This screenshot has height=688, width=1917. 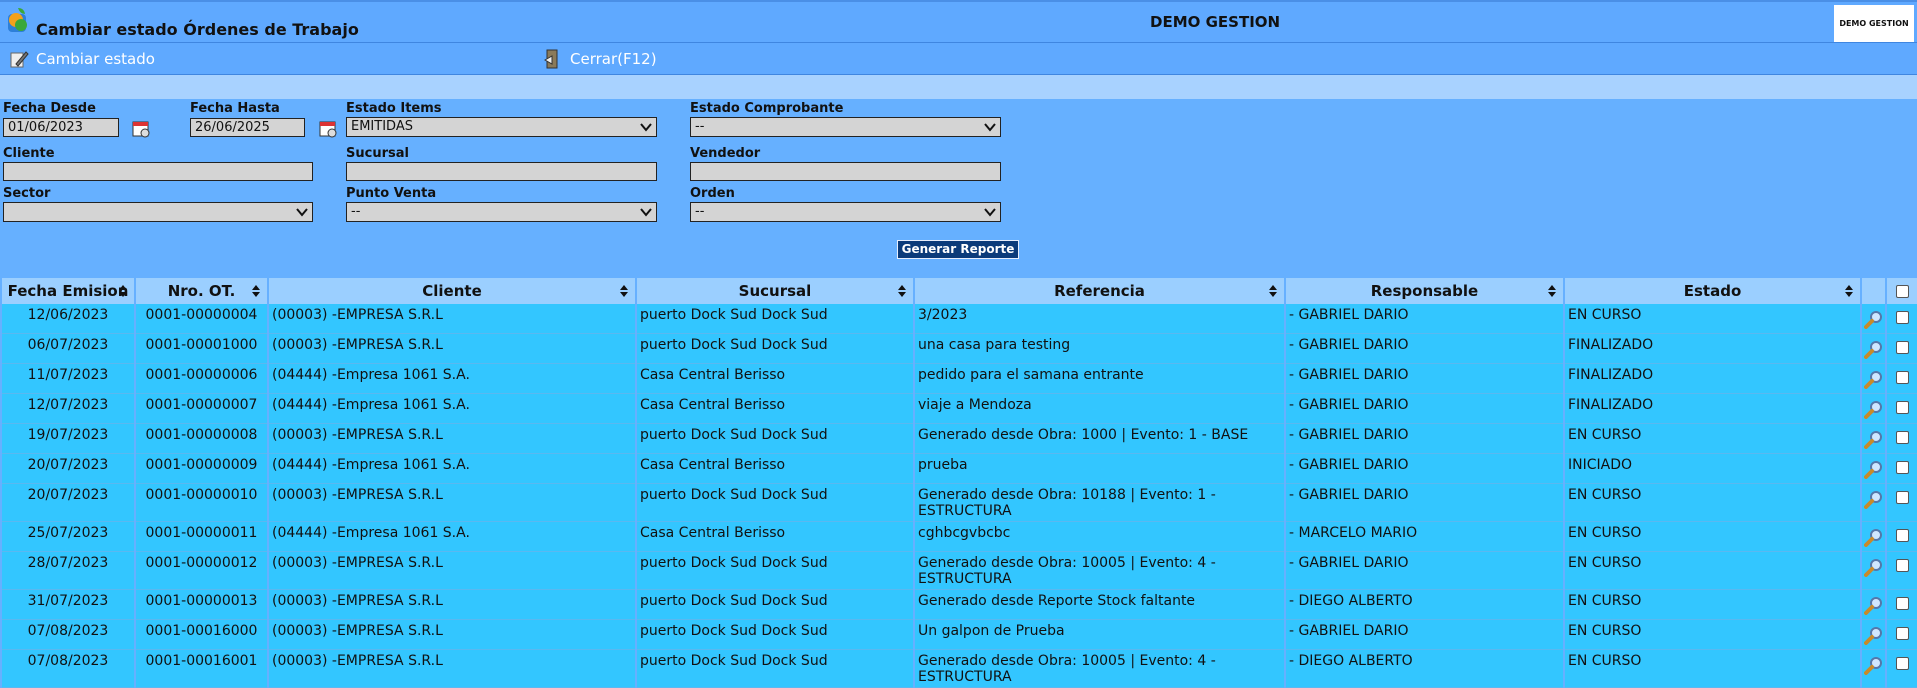 What do you see at coordinates (845, 212) in the screenshot?
I see `orden-select: --` at bounding box center [845, 212].